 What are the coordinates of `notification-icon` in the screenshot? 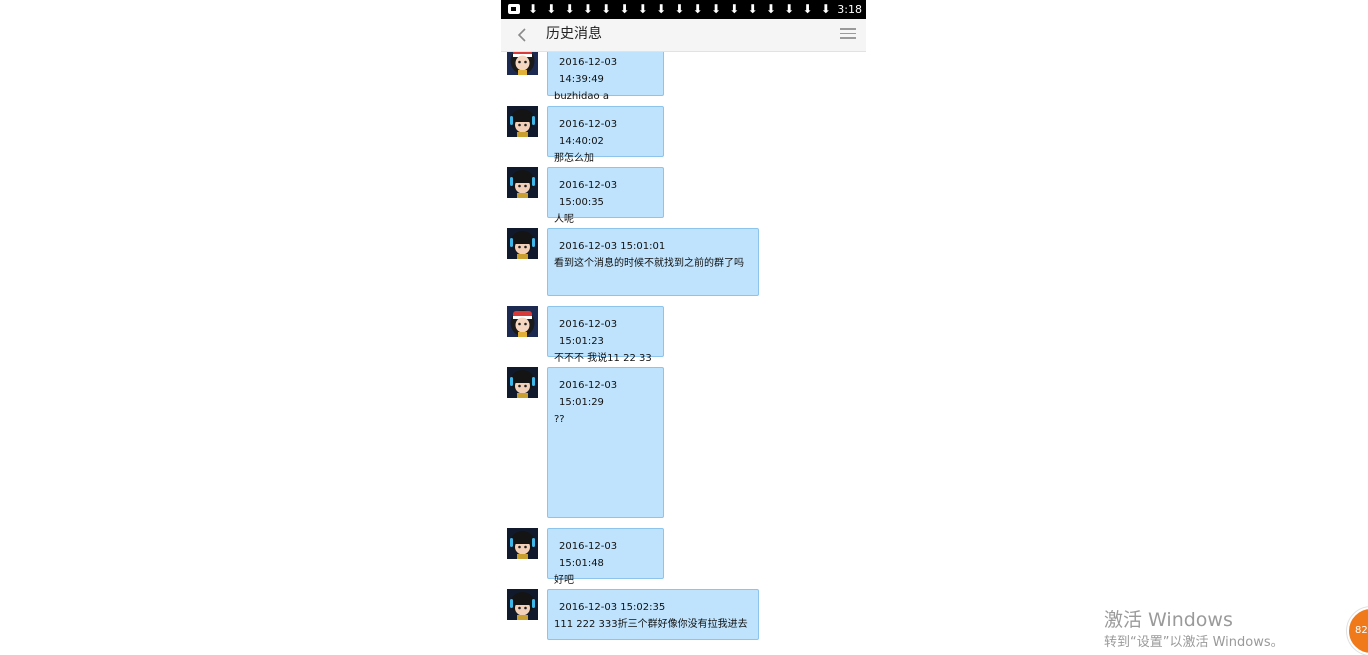 It's located at (514, 9).